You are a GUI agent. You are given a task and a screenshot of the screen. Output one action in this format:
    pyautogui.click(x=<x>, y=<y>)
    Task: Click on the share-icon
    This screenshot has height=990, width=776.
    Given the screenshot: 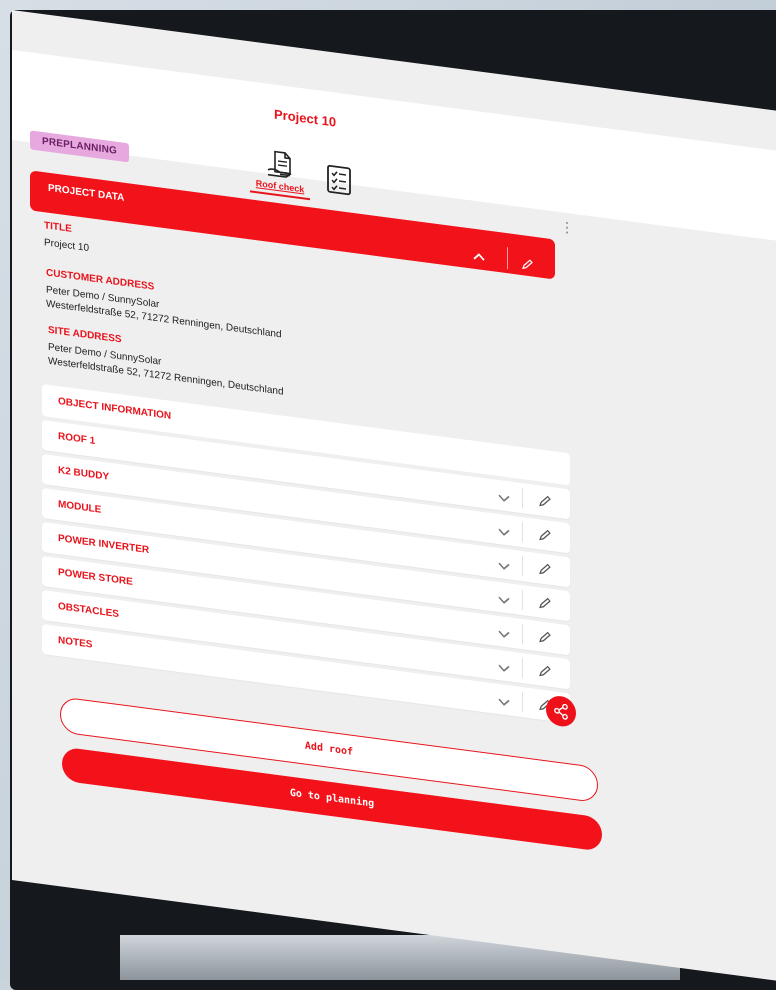 What is the action you would take?
    pyautogui.click(x=561, y=711)
    